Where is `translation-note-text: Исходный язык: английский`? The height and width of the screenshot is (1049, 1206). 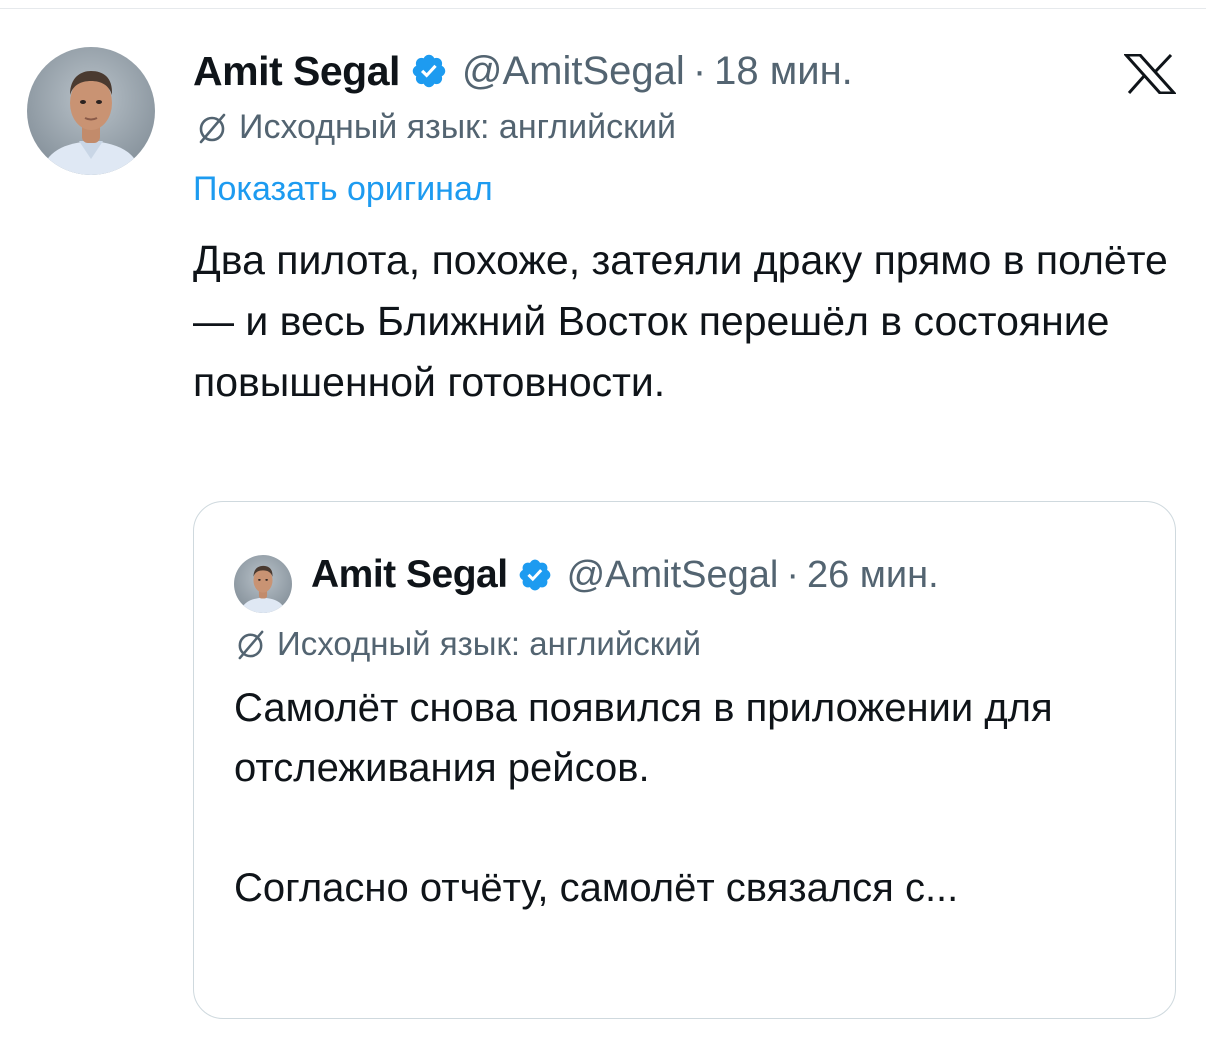
translation-note-text: Исходный язык: английский is located at coordinates (457, 127).